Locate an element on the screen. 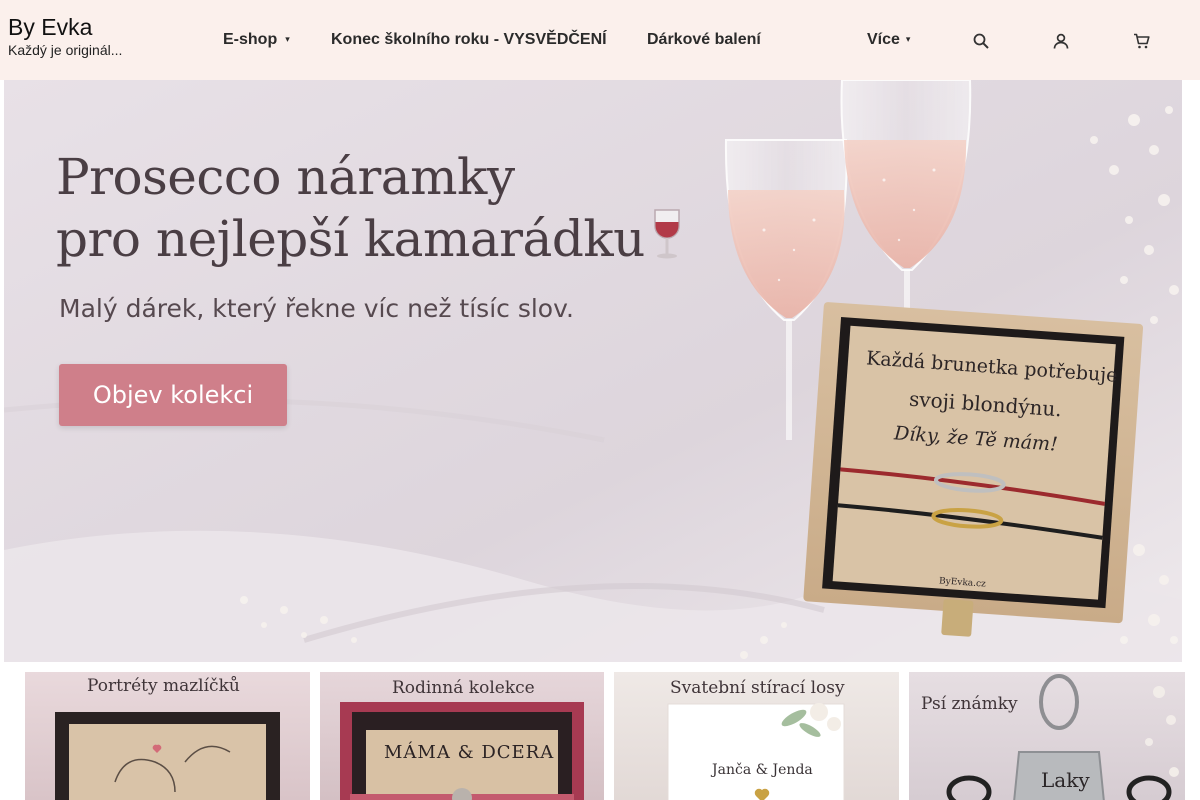 Image resolution: width=1200 pixels, height=800 pixels. tile-dog-tags-title: Psí známky is located at coordinates (969, 704).